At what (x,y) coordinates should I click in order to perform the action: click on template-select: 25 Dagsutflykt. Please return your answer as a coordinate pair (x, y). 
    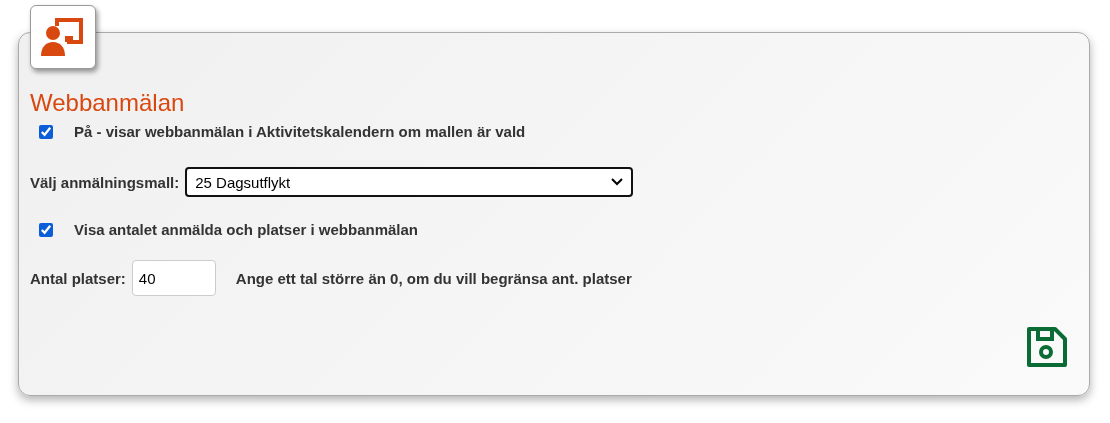
    Looking at the image, I should click on (409, 182).